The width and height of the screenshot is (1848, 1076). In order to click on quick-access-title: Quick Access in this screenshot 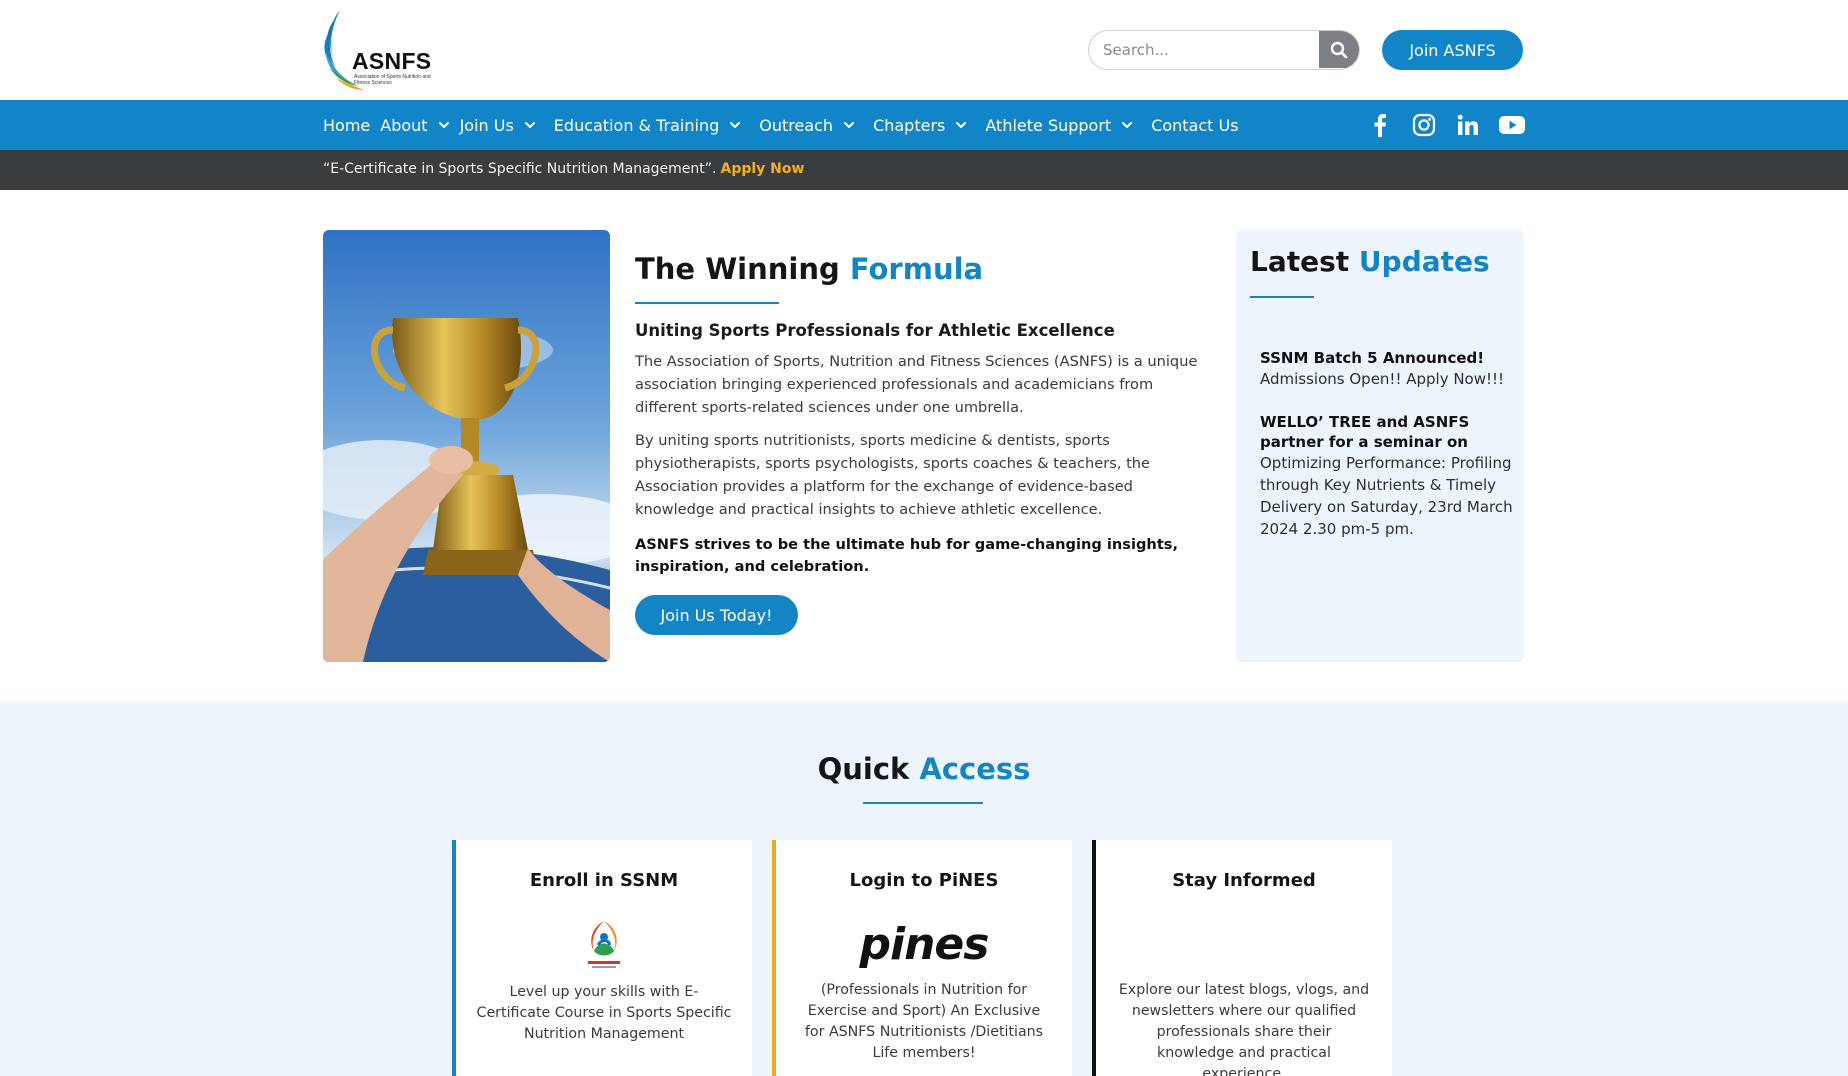, I will do `click(924, 769)`.